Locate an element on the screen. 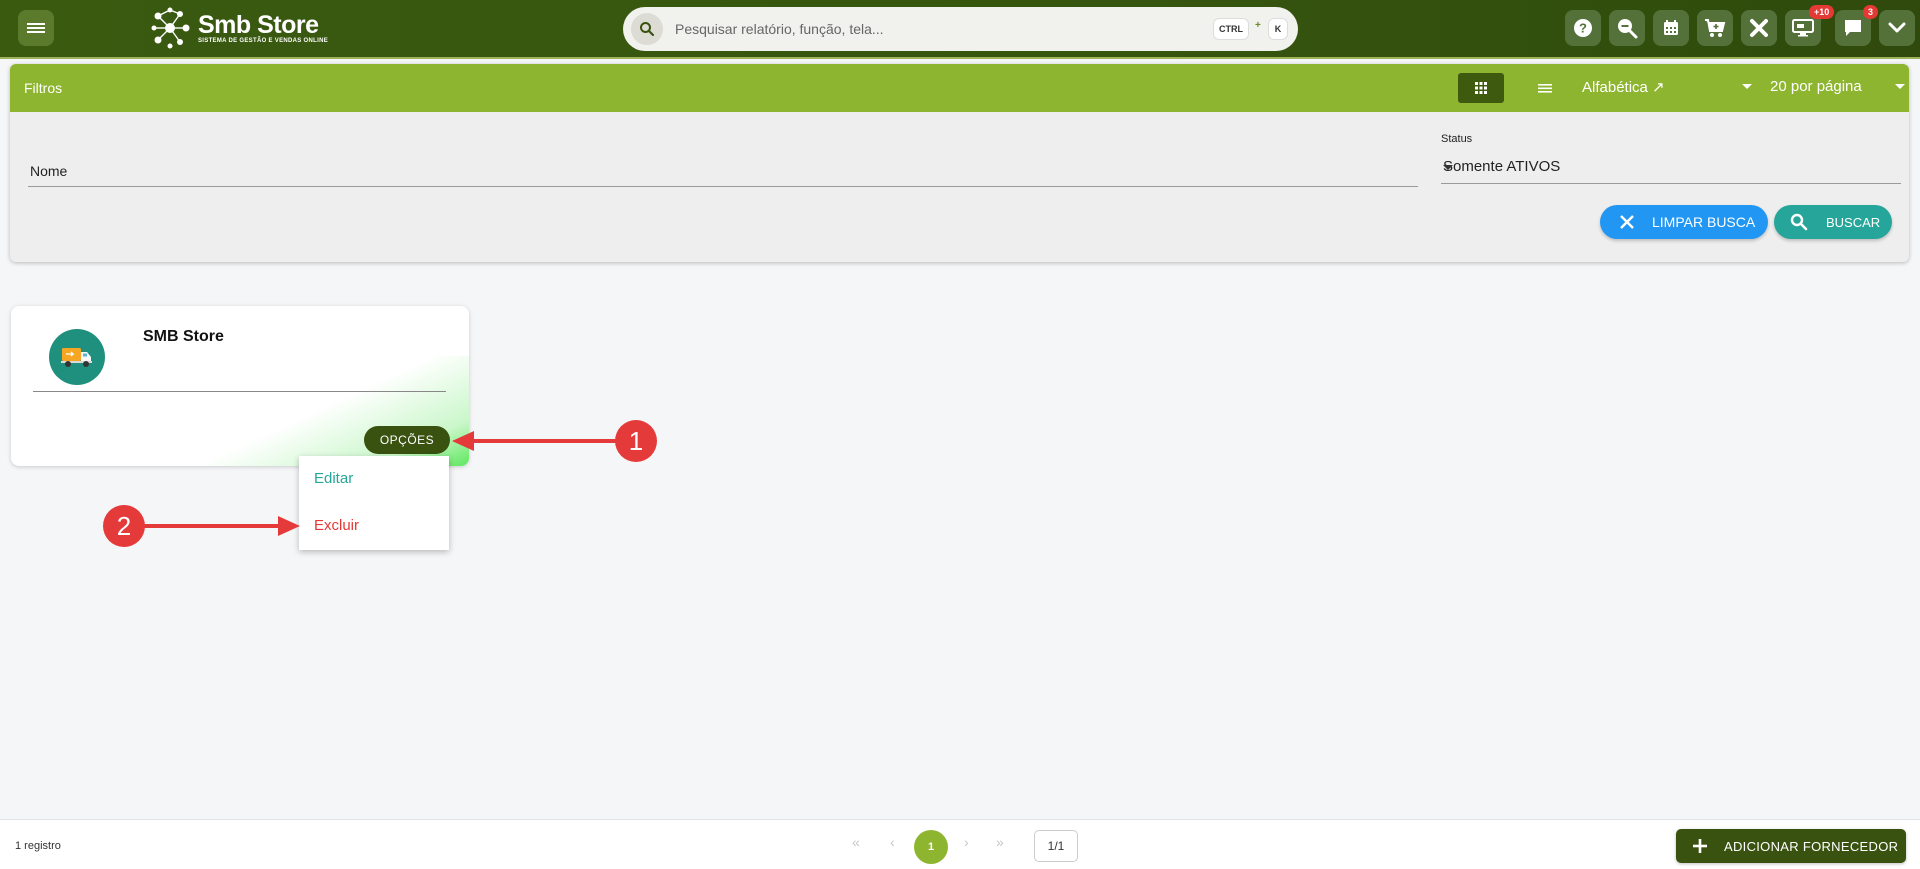  per-page-select: 20 por página is located at coordinates (1837, 86).